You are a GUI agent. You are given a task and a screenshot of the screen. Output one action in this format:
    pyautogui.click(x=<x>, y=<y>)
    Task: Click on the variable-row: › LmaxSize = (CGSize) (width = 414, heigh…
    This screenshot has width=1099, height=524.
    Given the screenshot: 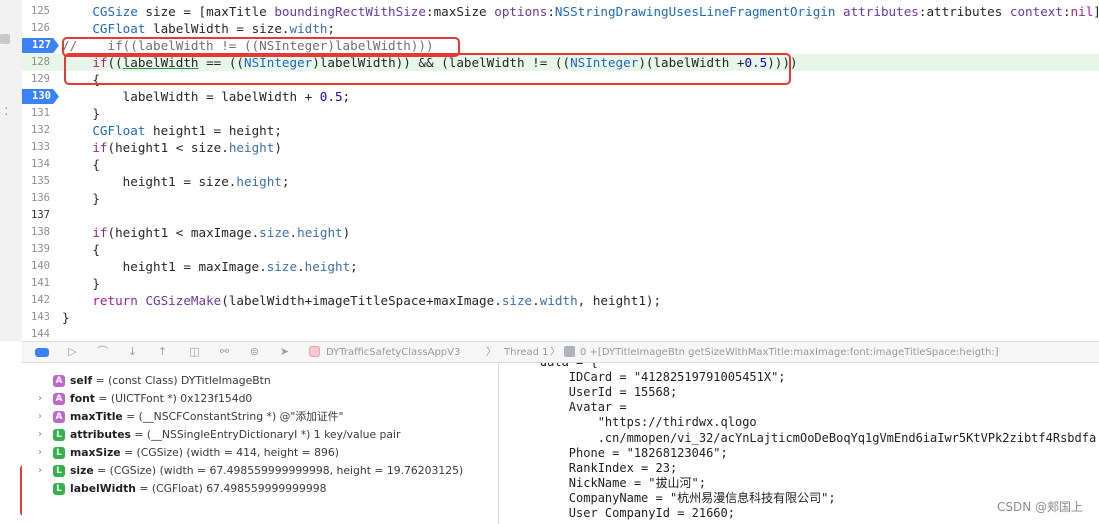 What is the action you would take?
    pyautogui.click(x=260, y=453)
    